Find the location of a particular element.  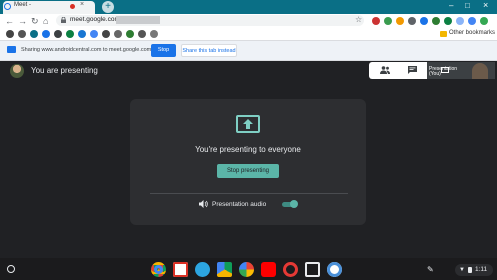

meet-favicon-icon is located at coordinates (7, 6).